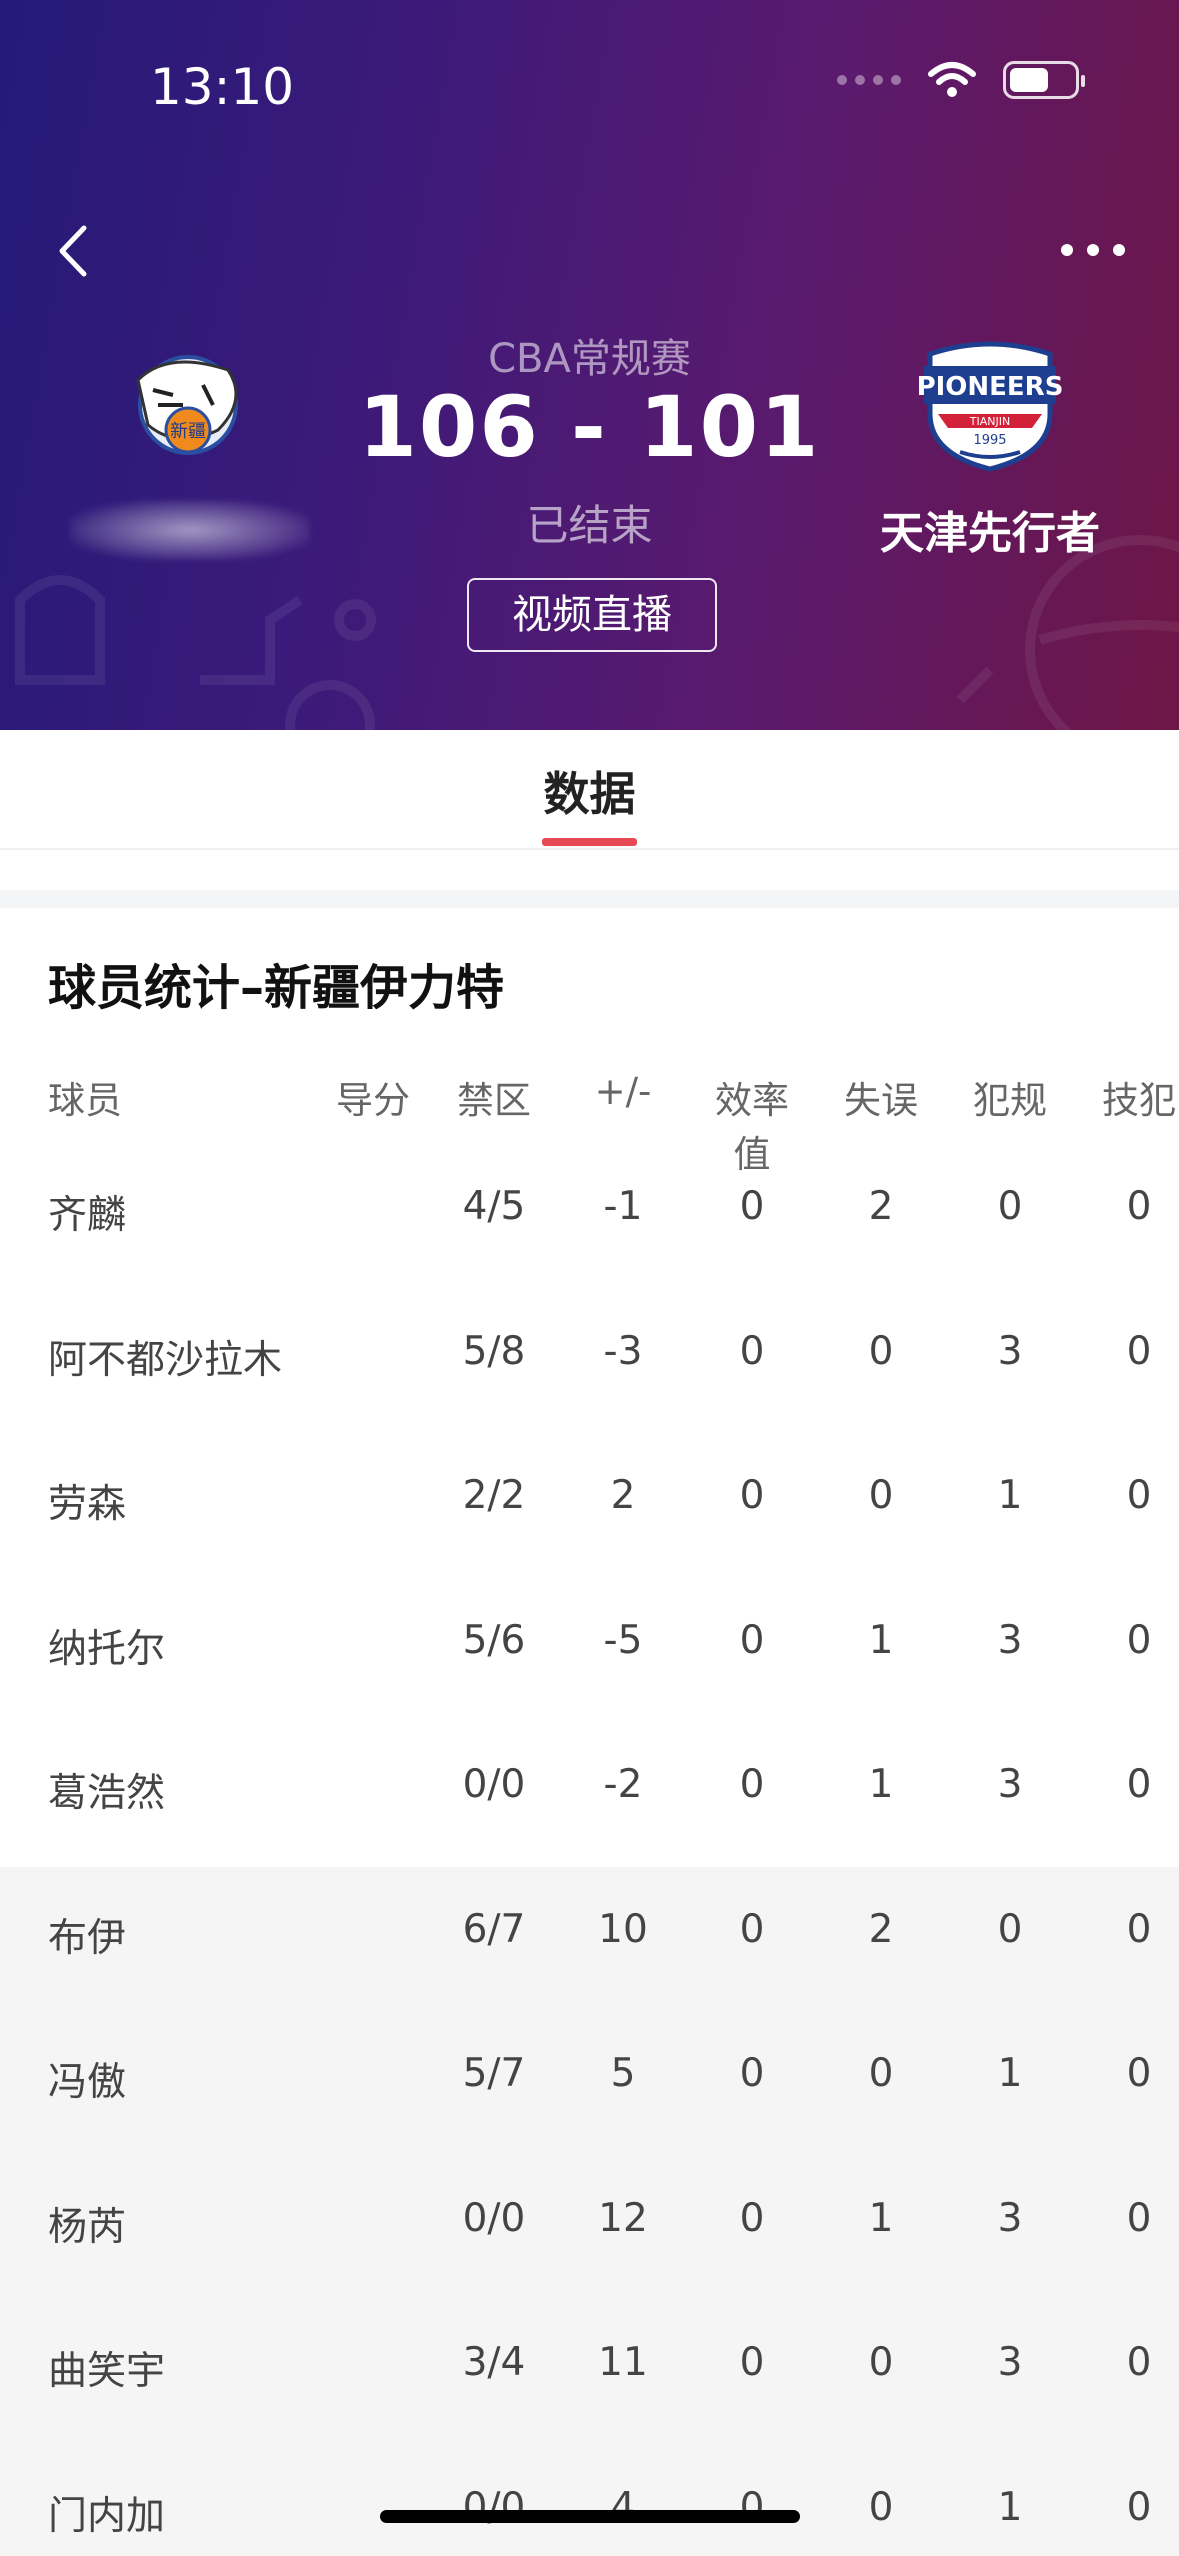 This screenshot has width=1179, height=2556. Describe the element at coordinates (1096, 250) in the screenshot. I see `more-options-icon` at that location.